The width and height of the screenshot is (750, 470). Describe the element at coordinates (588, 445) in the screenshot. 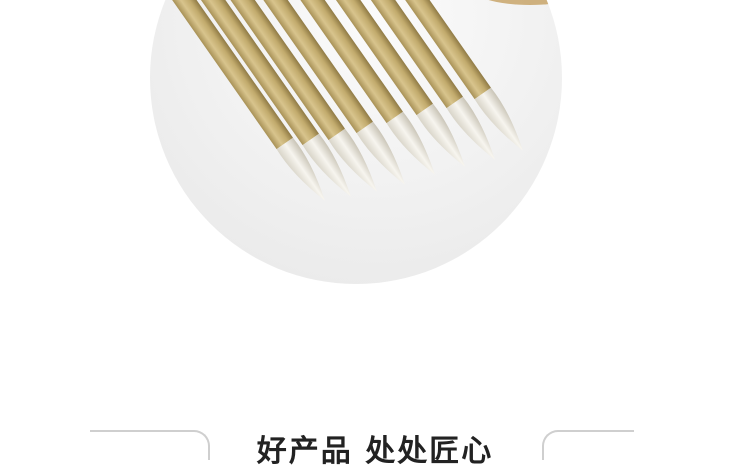

I see `title-decoration-right` at that location.